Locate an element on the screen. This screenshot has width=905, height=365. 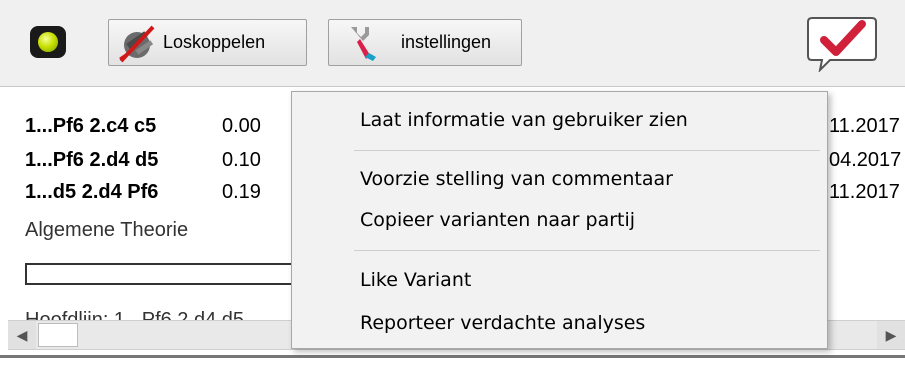
disconnect-plug-icon is located at coordinates (137, 43).